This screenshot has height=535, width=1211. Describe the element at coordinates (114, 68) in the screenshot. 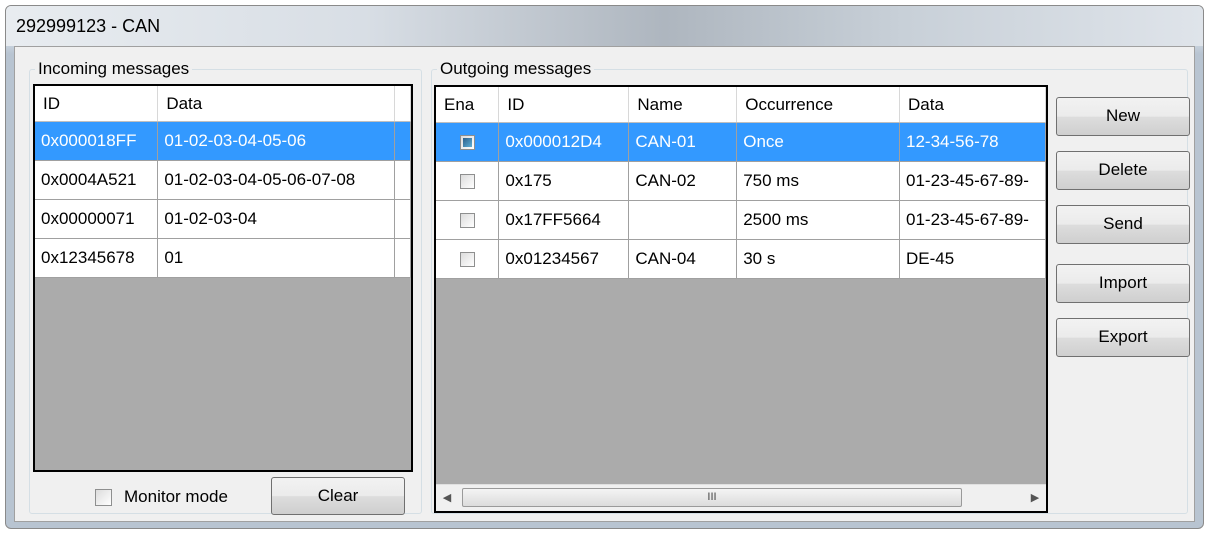

I see `incoming-messages-legend: Incoming messages` at that location.